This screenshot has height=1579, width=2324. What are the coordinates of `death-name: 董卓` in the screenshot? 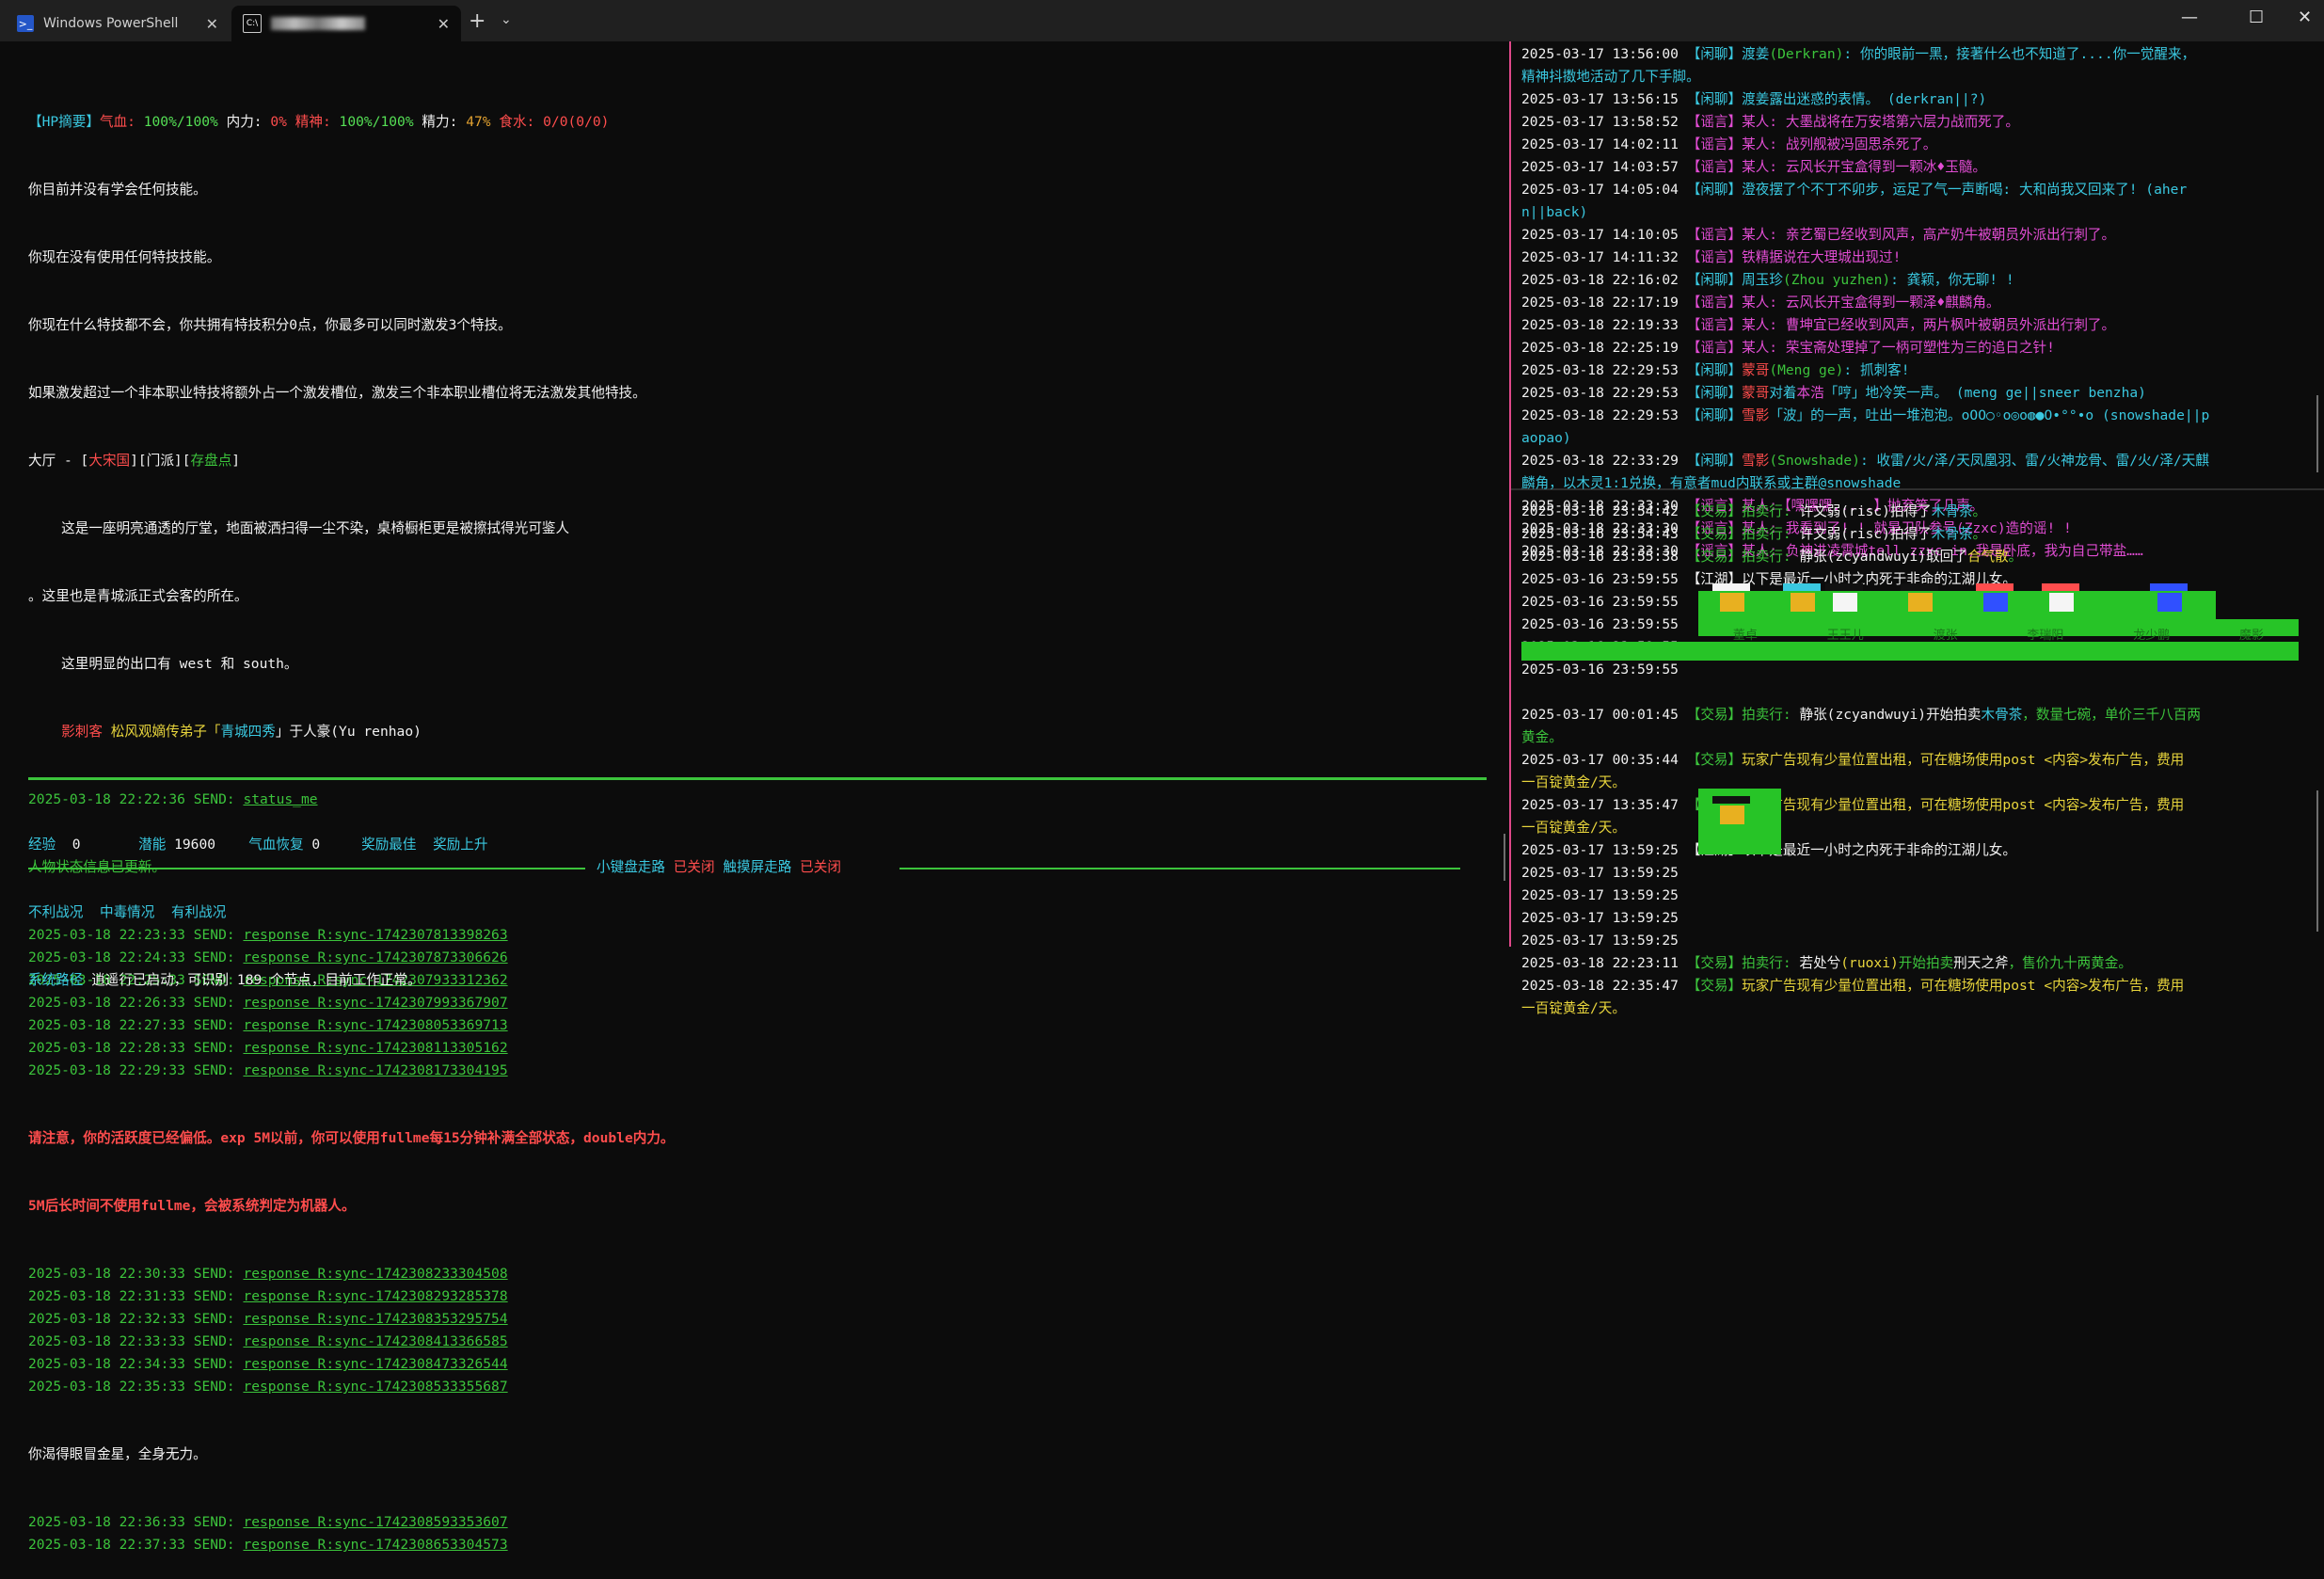 It's located at (1745, 636).